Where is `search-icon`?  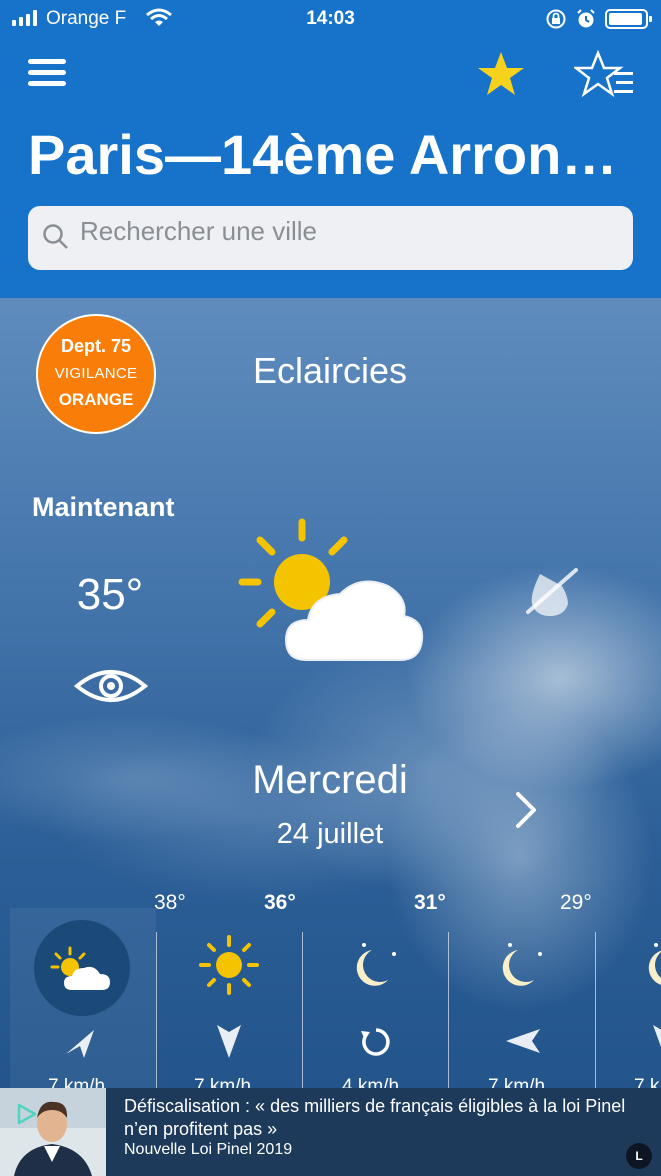
search-icon is located at coordinates (55, 236).